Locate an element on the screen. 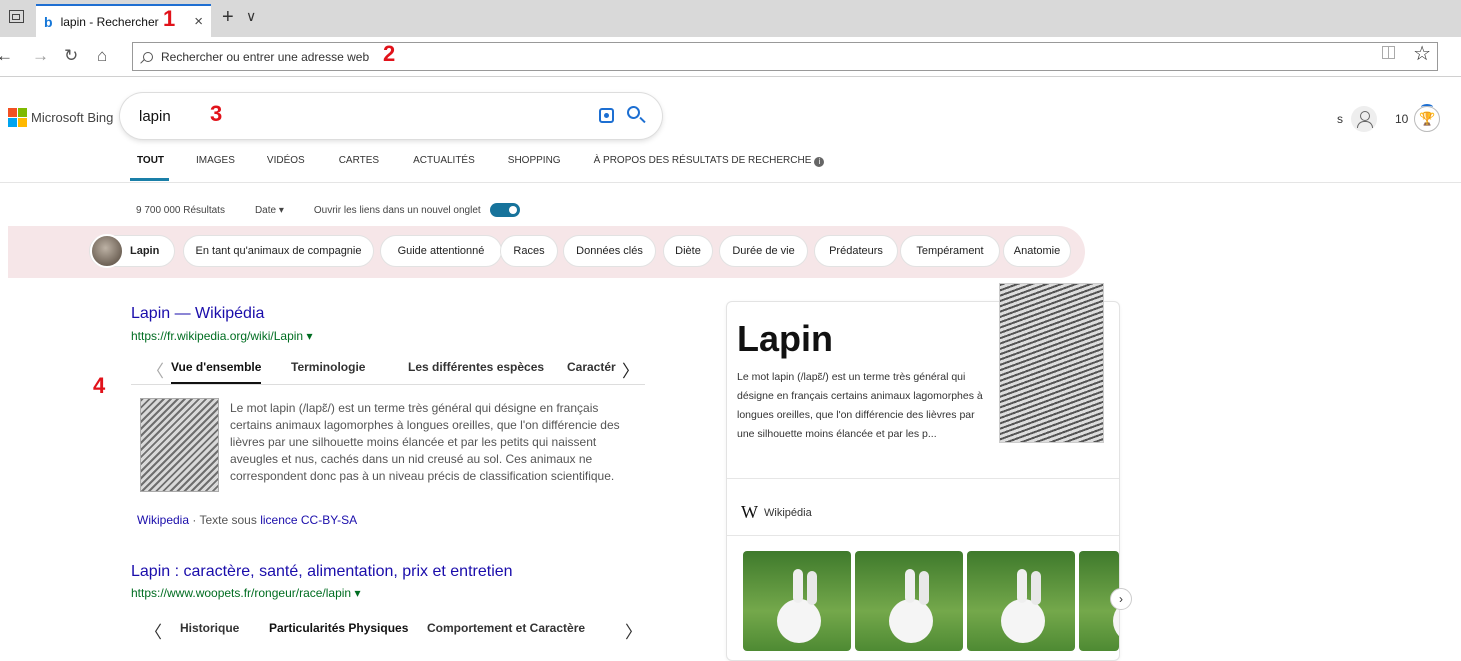 The image size is (1461, 661). image-carousel-next-icon: › is located at coordinates (1121, 599).